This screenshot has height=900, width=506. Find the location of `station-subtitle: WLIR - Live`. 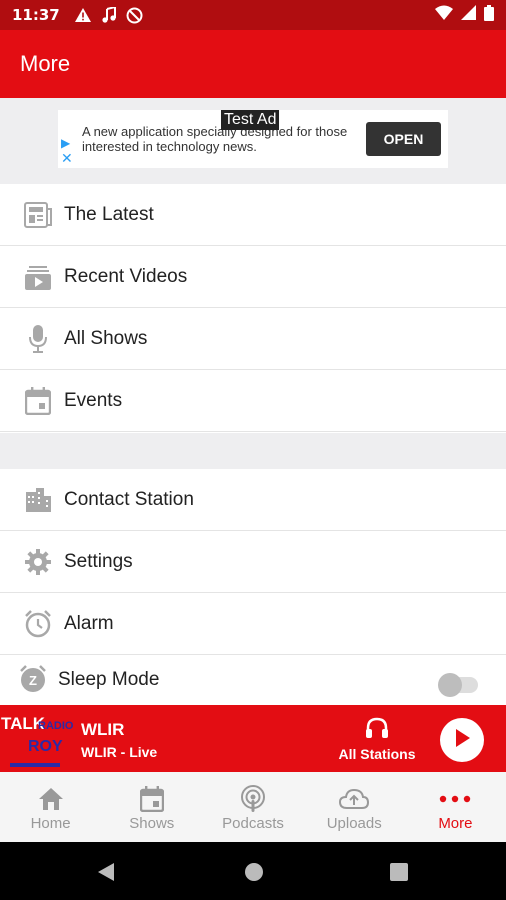

station-subtitle: WLIR - Live is located at coordinates (119, 752).